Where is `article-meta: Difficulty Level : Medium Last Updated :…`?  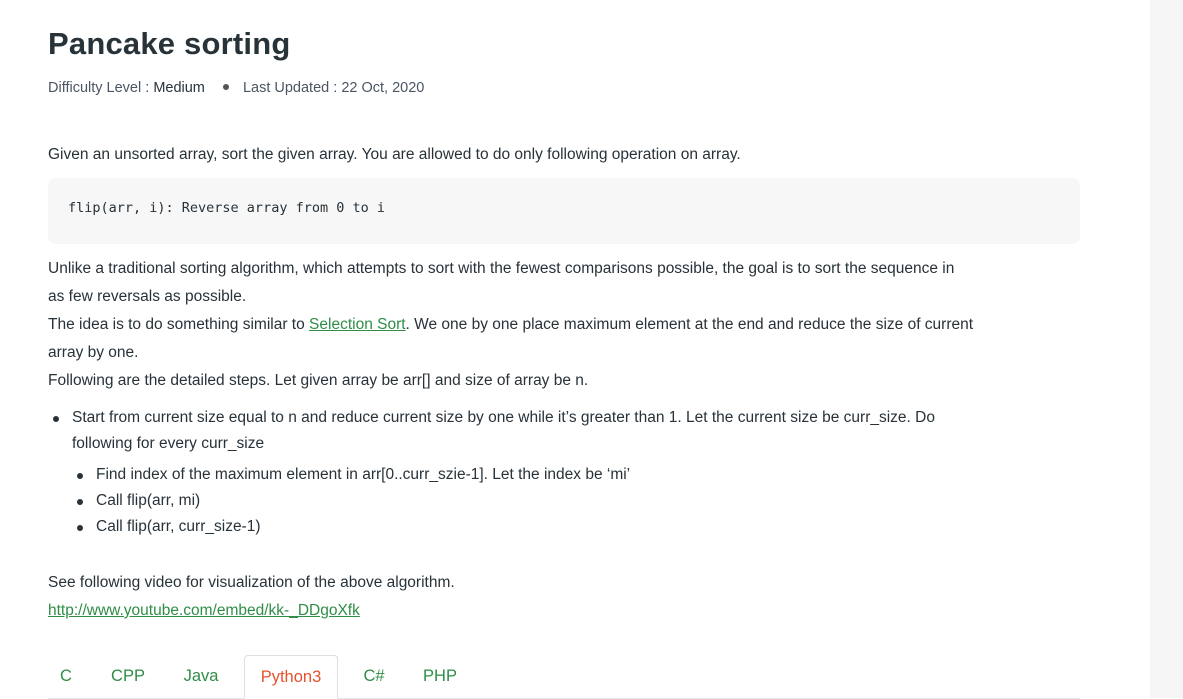 article-meta: Difficulty Level : Medium Last Updated :… is located at coordinates (236, 88).